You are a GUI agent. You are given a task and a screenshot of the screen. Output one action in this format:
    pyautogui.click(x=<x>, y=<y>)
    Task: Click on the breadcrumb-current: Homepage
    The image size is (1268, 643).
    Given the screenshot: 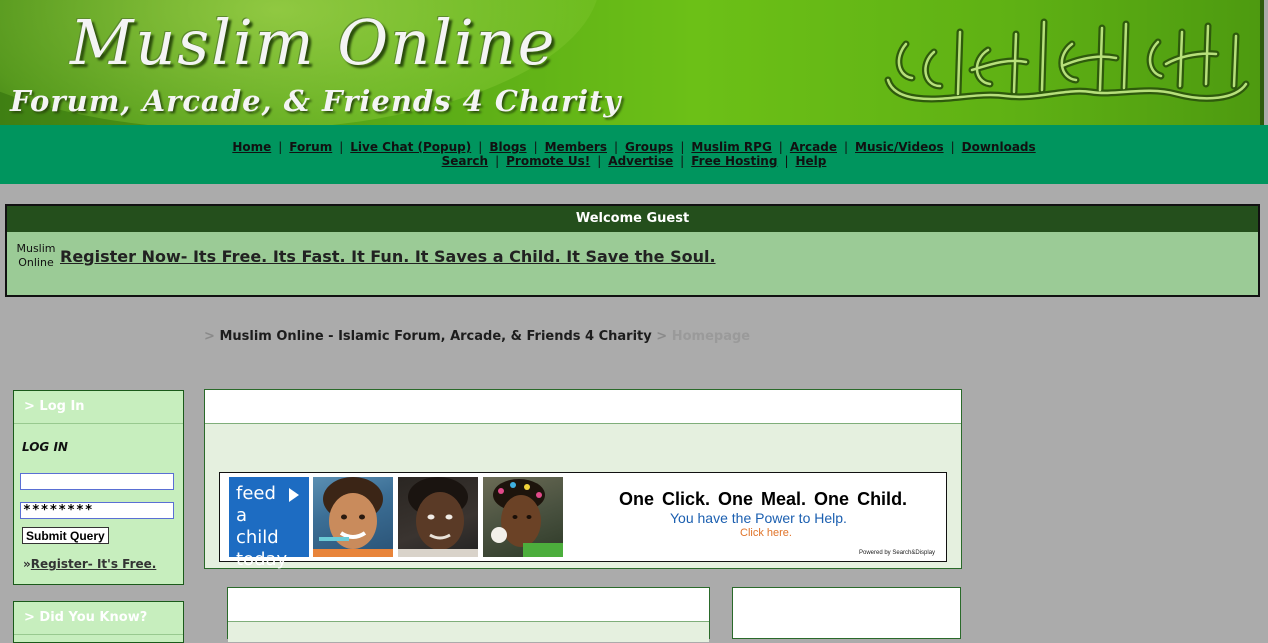 What is the action you would take?
    pyautogui.click(x=711, y=336)
    